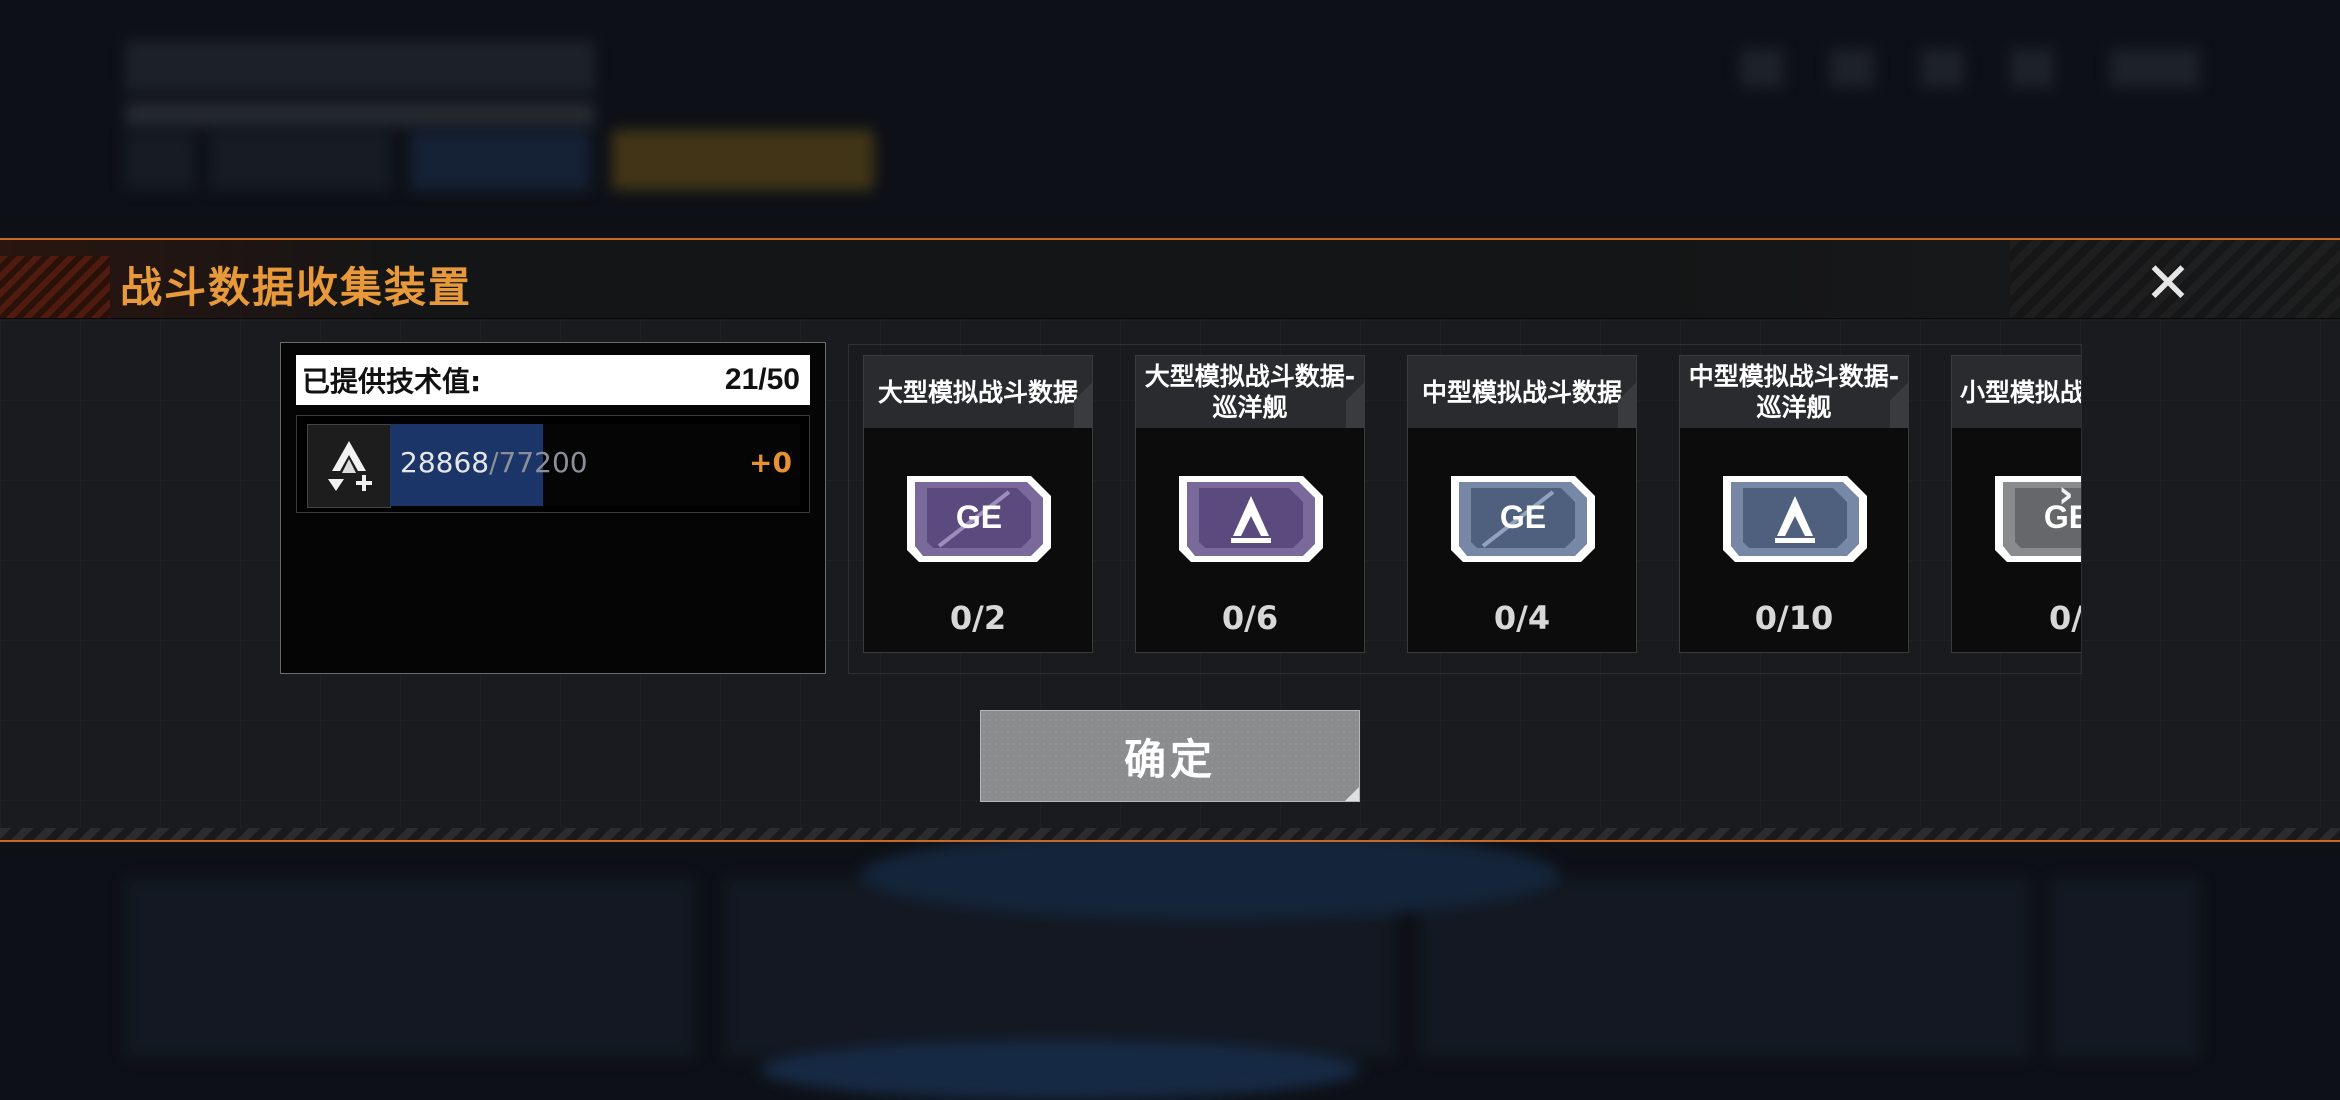 The width and height of the screenshot is (2340, 1100). What do you see at coordinates (595, 465) in the screenshot?
I see `tech-progress-bar: 28868/77200 +0` at bounding box center [595, 465].